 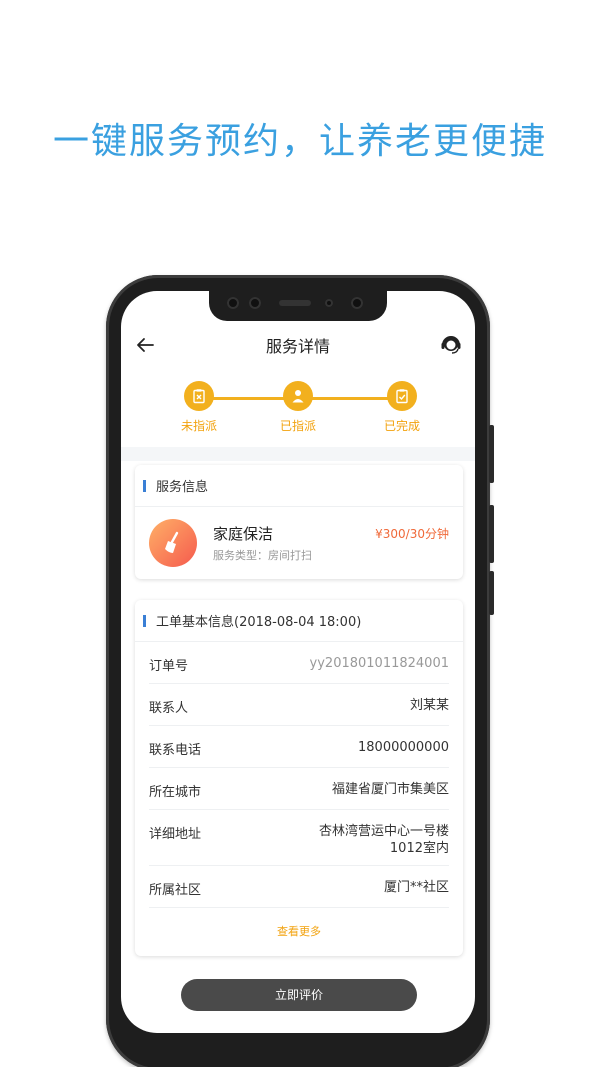 What do you see at coordinates (299, 887) in the screenshot?
I see `community-row: 所属社区 厦门**社区` at bounding box center [299, 887].